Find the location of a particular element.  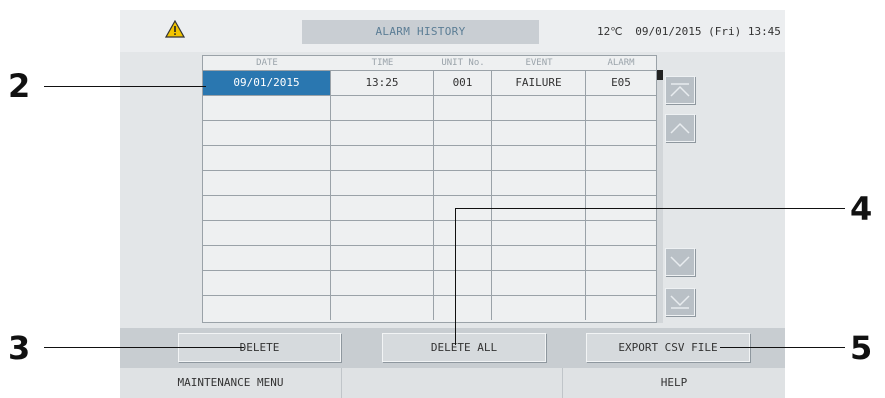

double-chevron-down-icon is located at coordinates (680, 302).